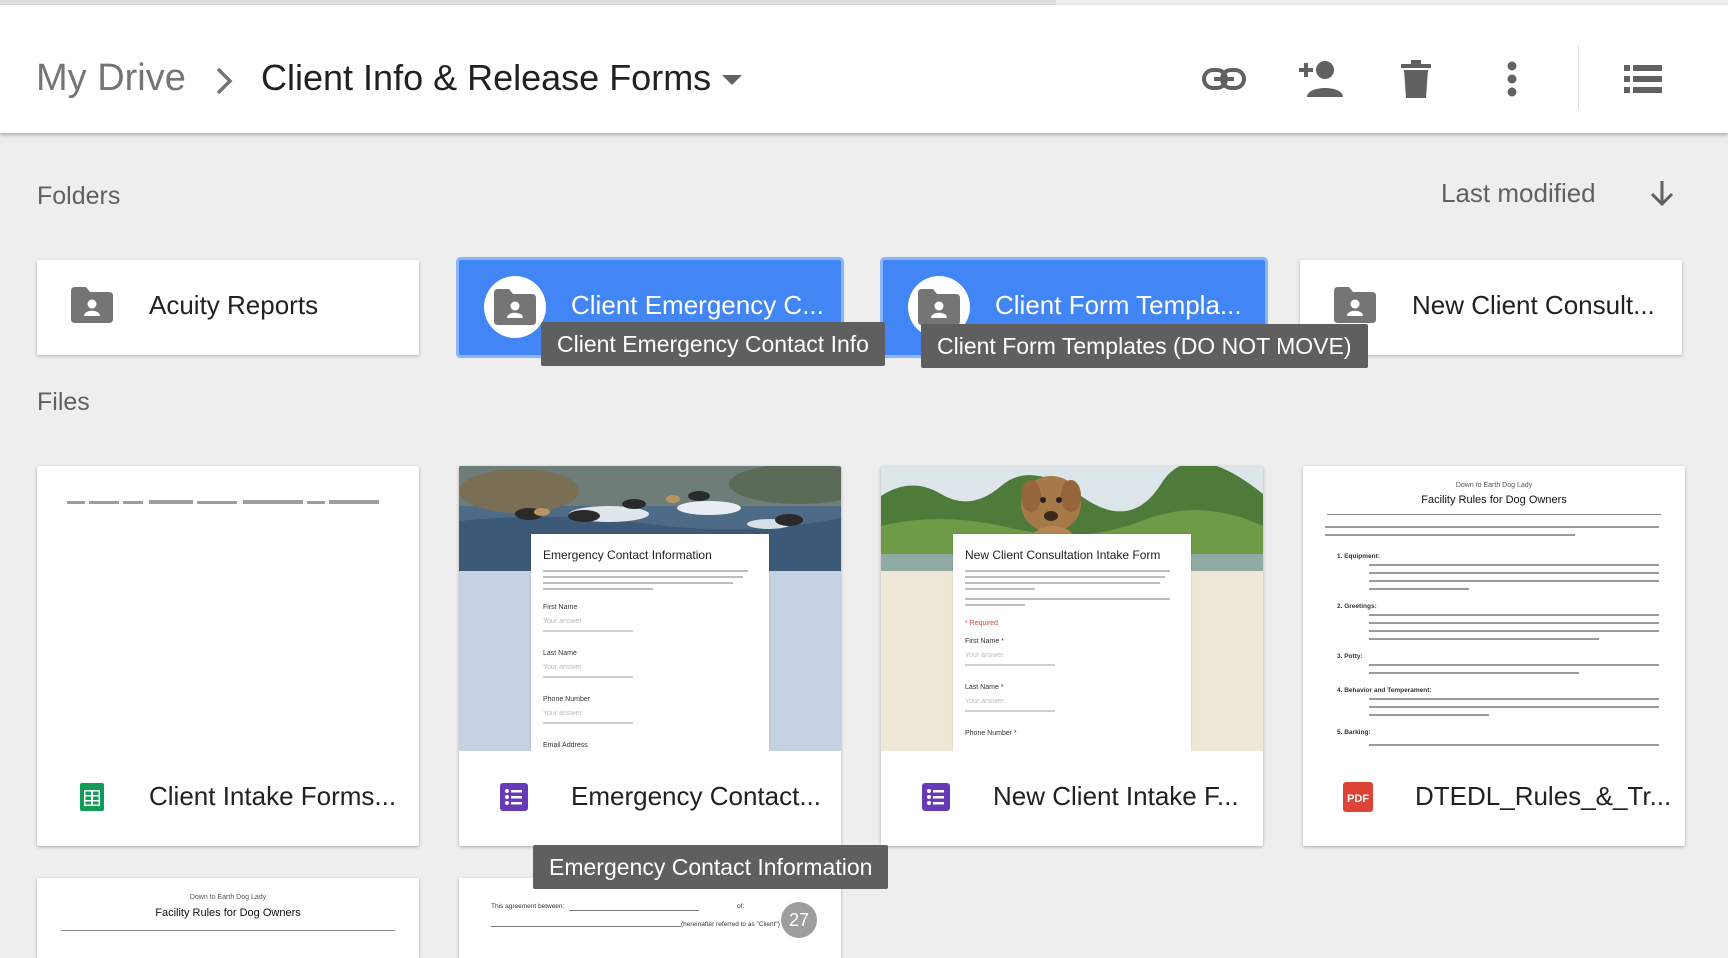  Describe the element at coordinates (1063, 555) in the screenshot. I see `form-title: New Client Consultation Intake Form` at that location.